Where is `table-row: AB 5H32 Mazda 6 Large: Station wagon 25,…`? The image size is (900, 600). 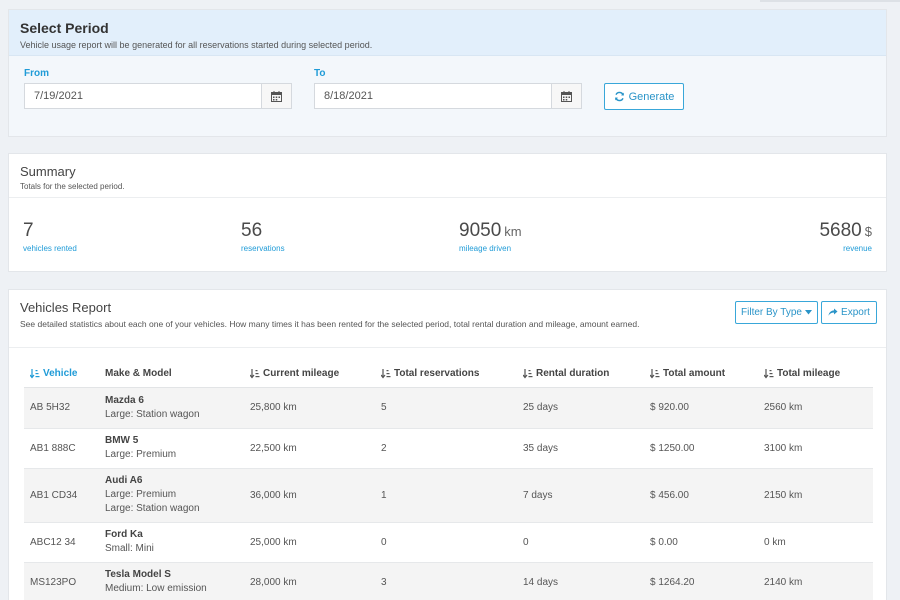 table-row: AB 5H32 Mazda 6 Large: Station wagon 25,… is located at coordinates (448, 408).